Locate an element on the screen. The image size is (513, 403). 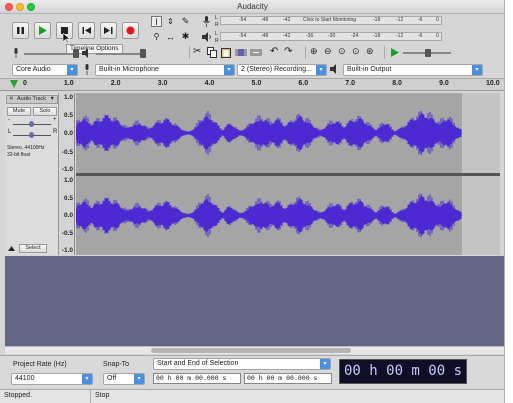
play-speed-thumb is located at coordinates (428, 53).